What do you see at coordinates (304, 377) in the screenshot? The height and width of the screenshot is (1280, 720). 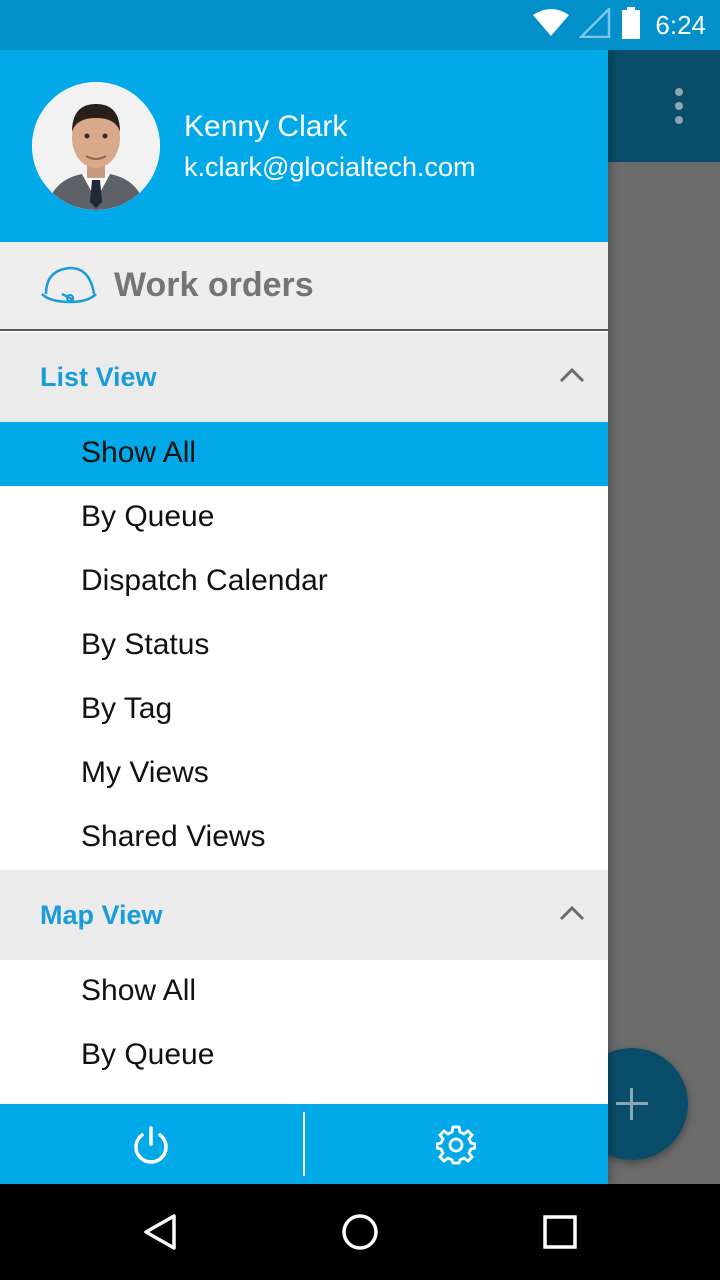 I see `section-header-list-view: List View` at bounding box center [304, 377].